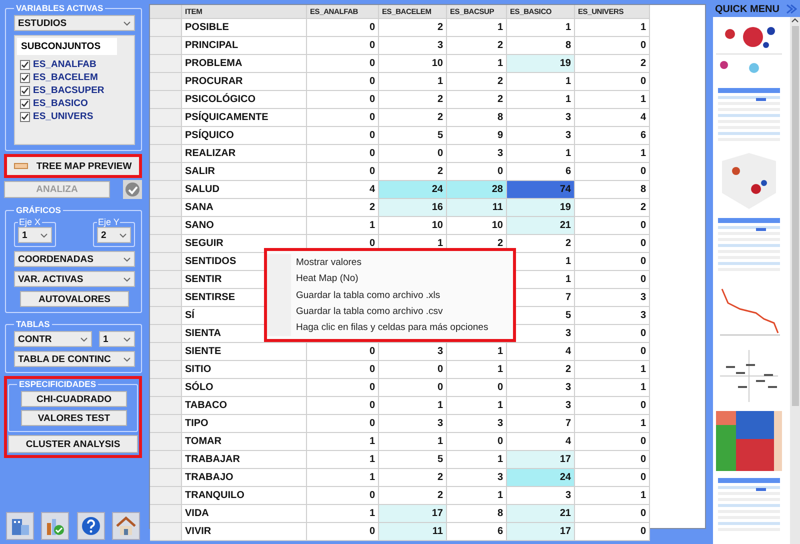  Describe the element at coordinates (67, 46) in the screenshot. I see `list-header: SUBCONJUNTOS` at that location.